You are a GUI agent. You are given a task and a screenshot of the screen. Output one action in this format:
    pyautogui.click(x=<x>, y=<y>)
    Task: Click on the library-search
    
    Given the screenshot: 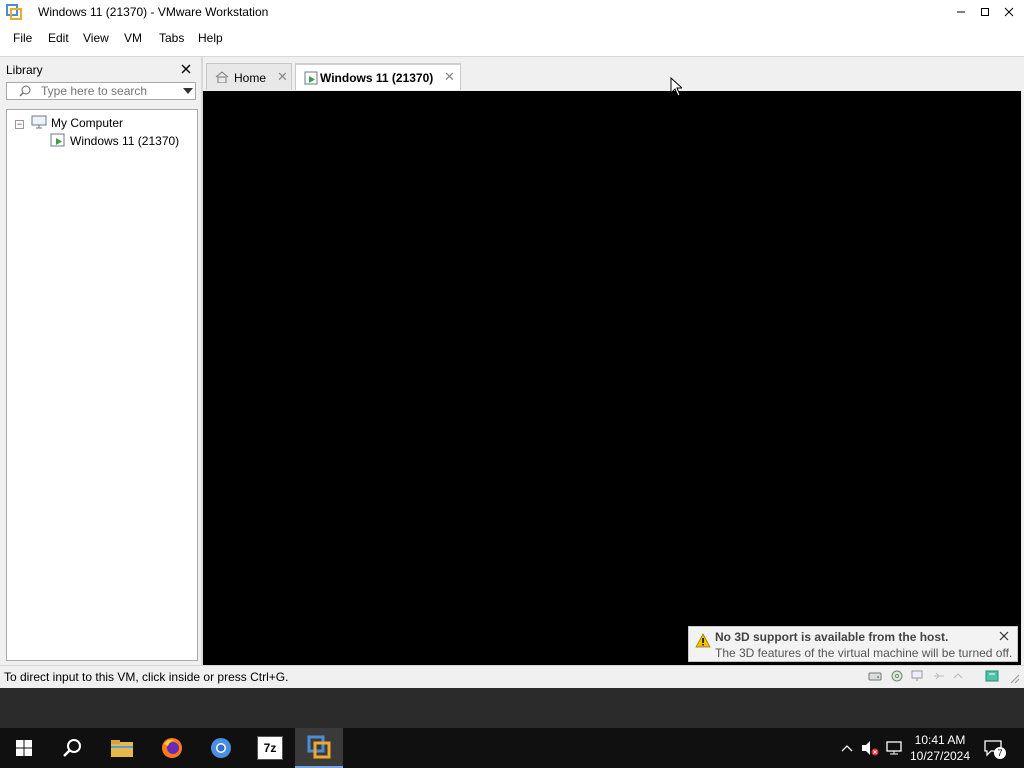 What is the action you would take?
    pyautogui.click(x=101, y=91)
    